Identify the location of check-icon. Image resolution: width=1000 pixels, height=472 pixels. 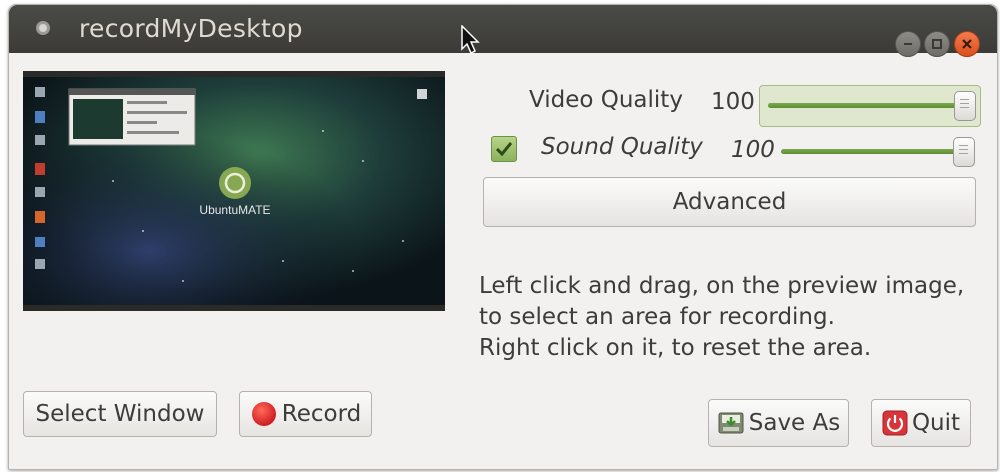
(504, 149).